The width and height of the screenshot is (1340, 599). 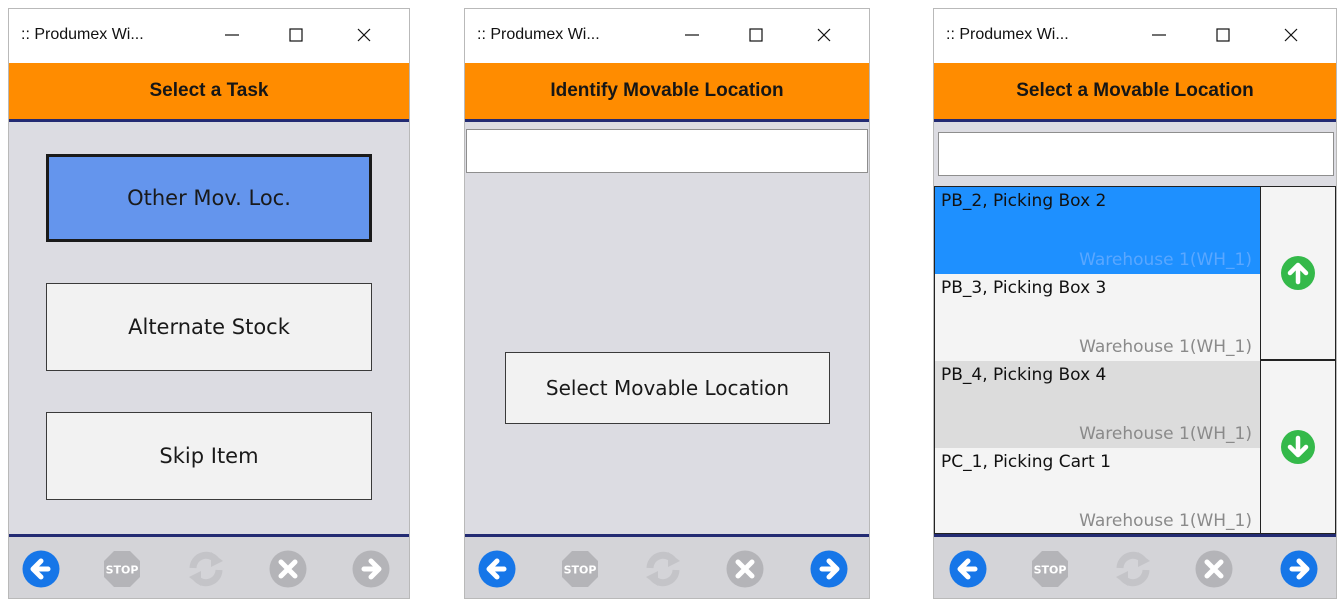 I want to click on screen-header: Select a Movable Location, so click(x=1135, y=92).